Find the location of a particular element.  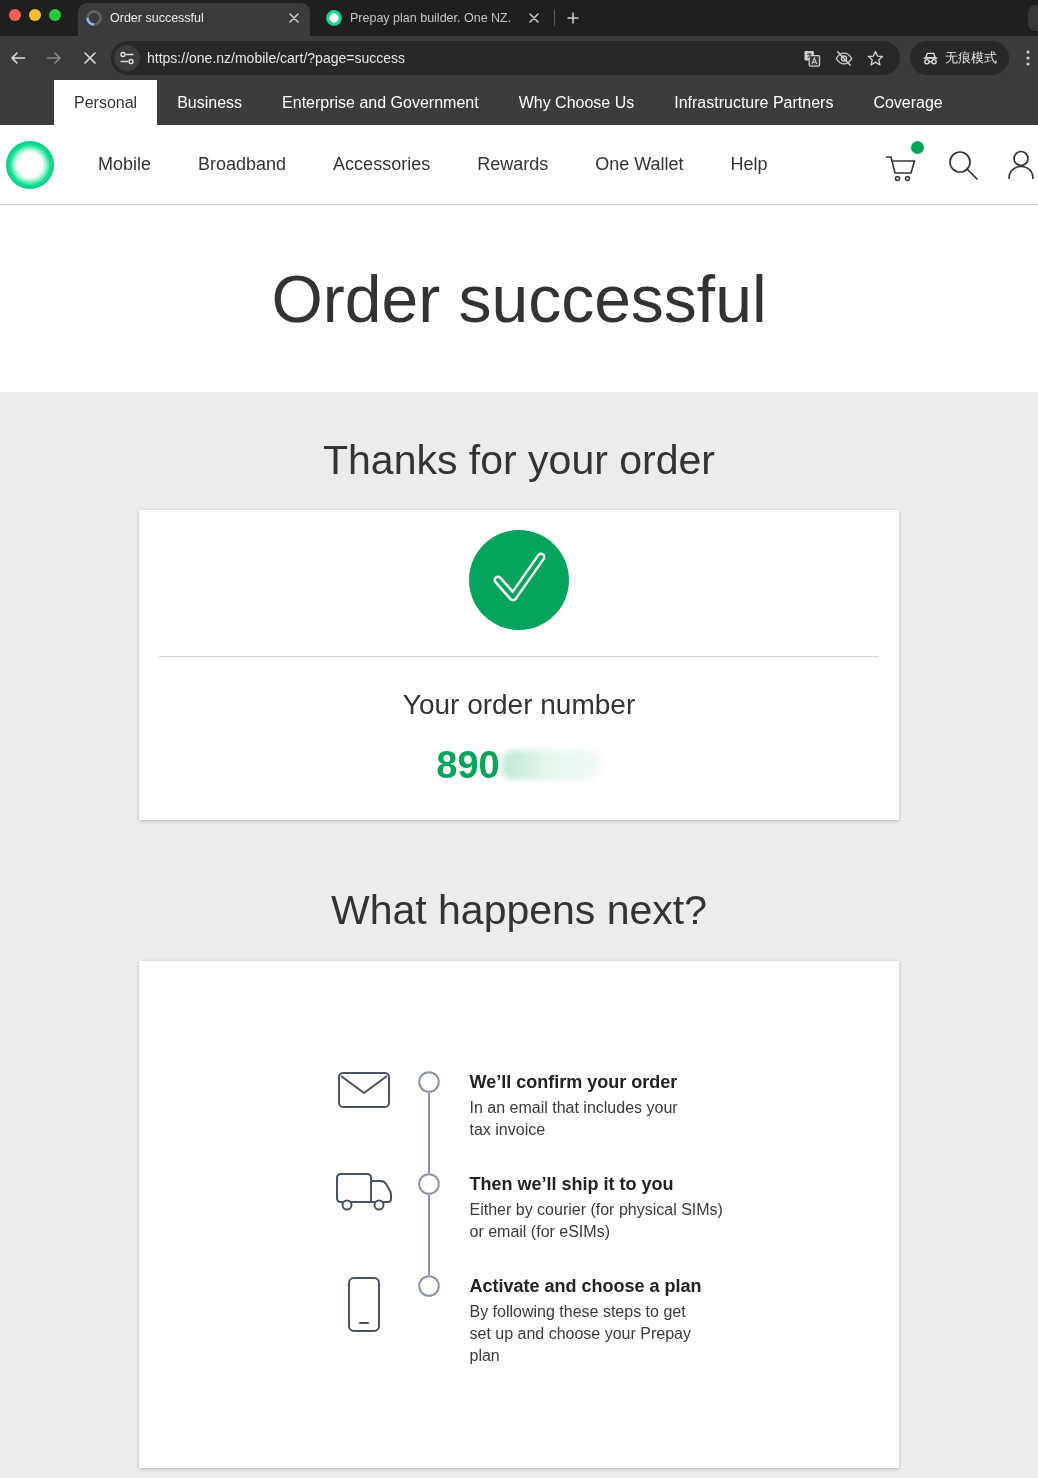

segment-tab: Business is located at coordinates (210, 102).